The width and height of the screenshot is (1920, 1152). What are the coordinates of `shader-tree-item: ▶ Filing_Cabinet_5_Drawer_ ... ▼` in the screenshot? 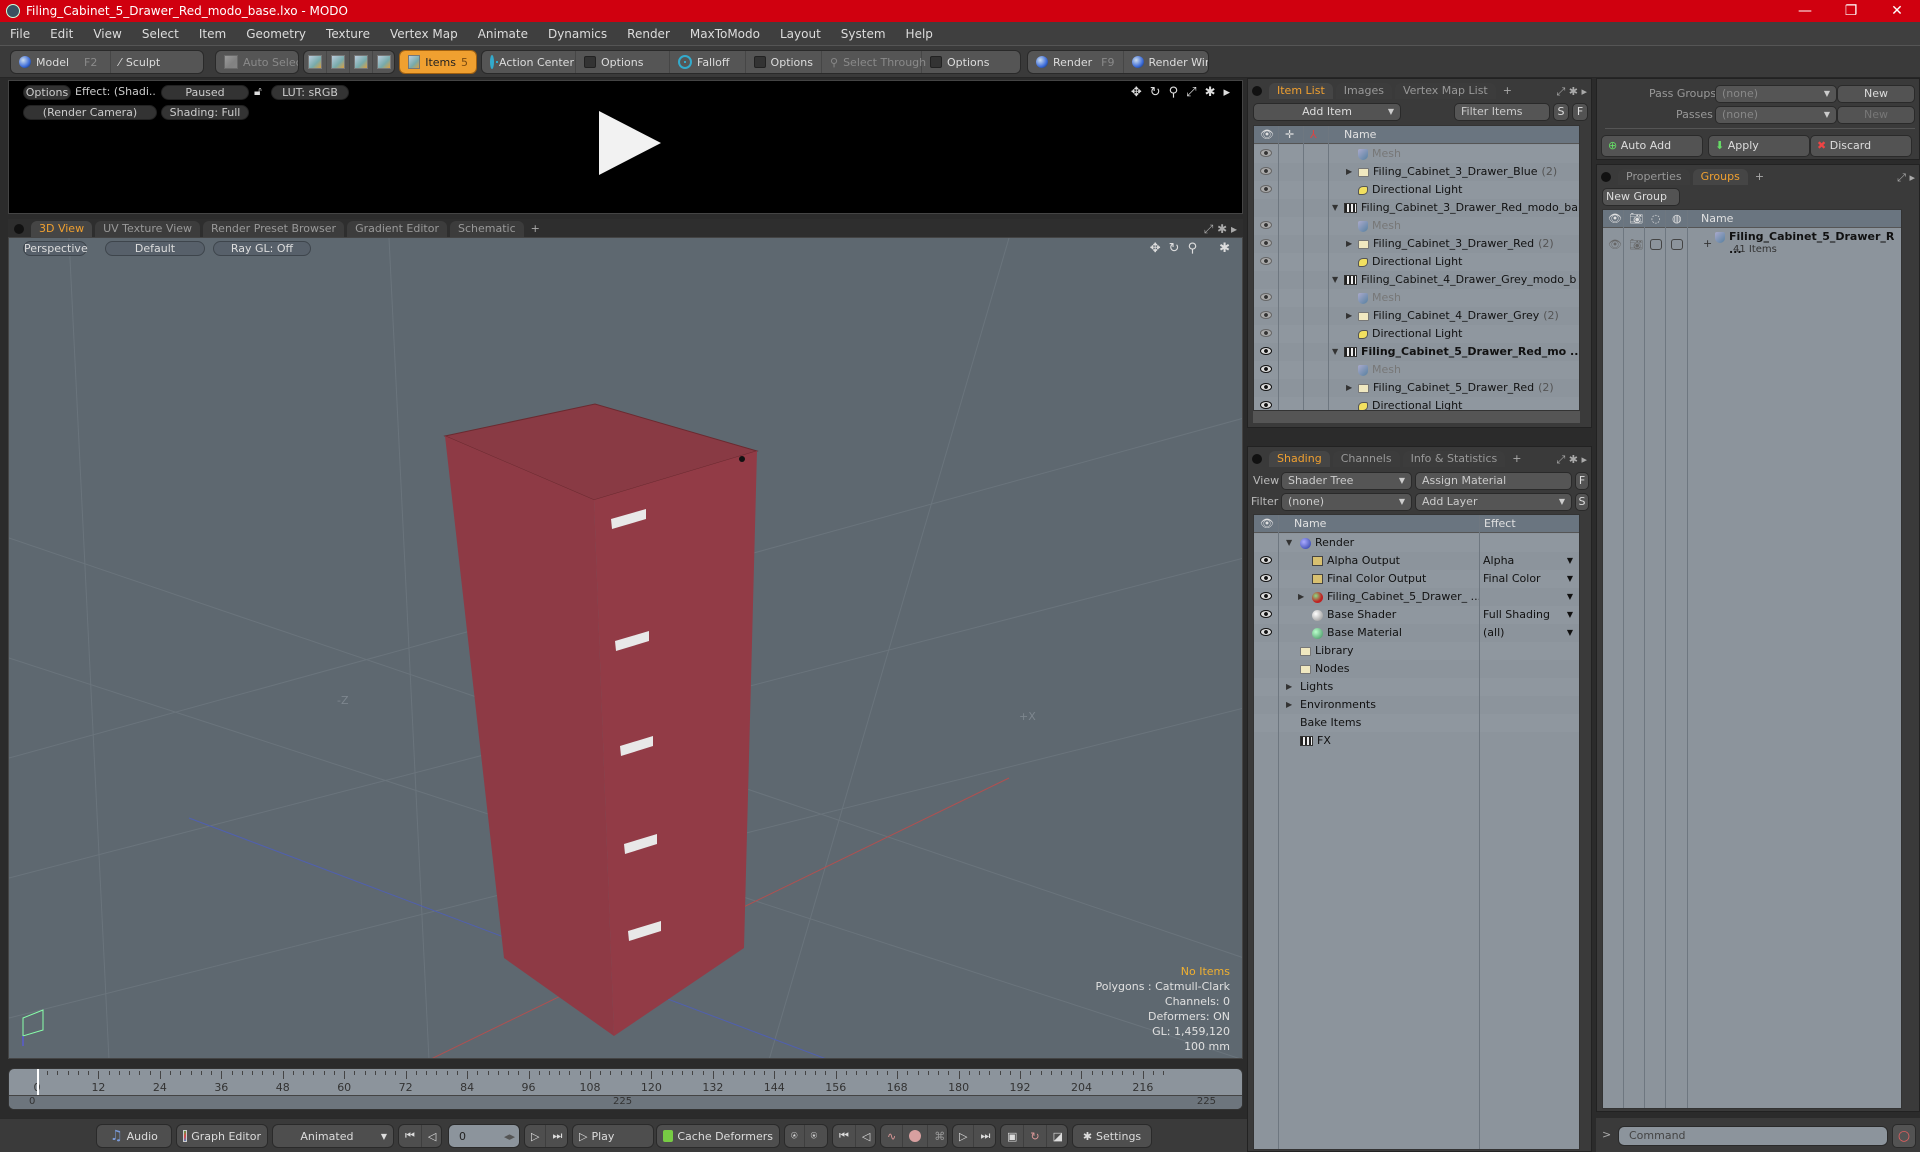 It's located at (1416, 597).